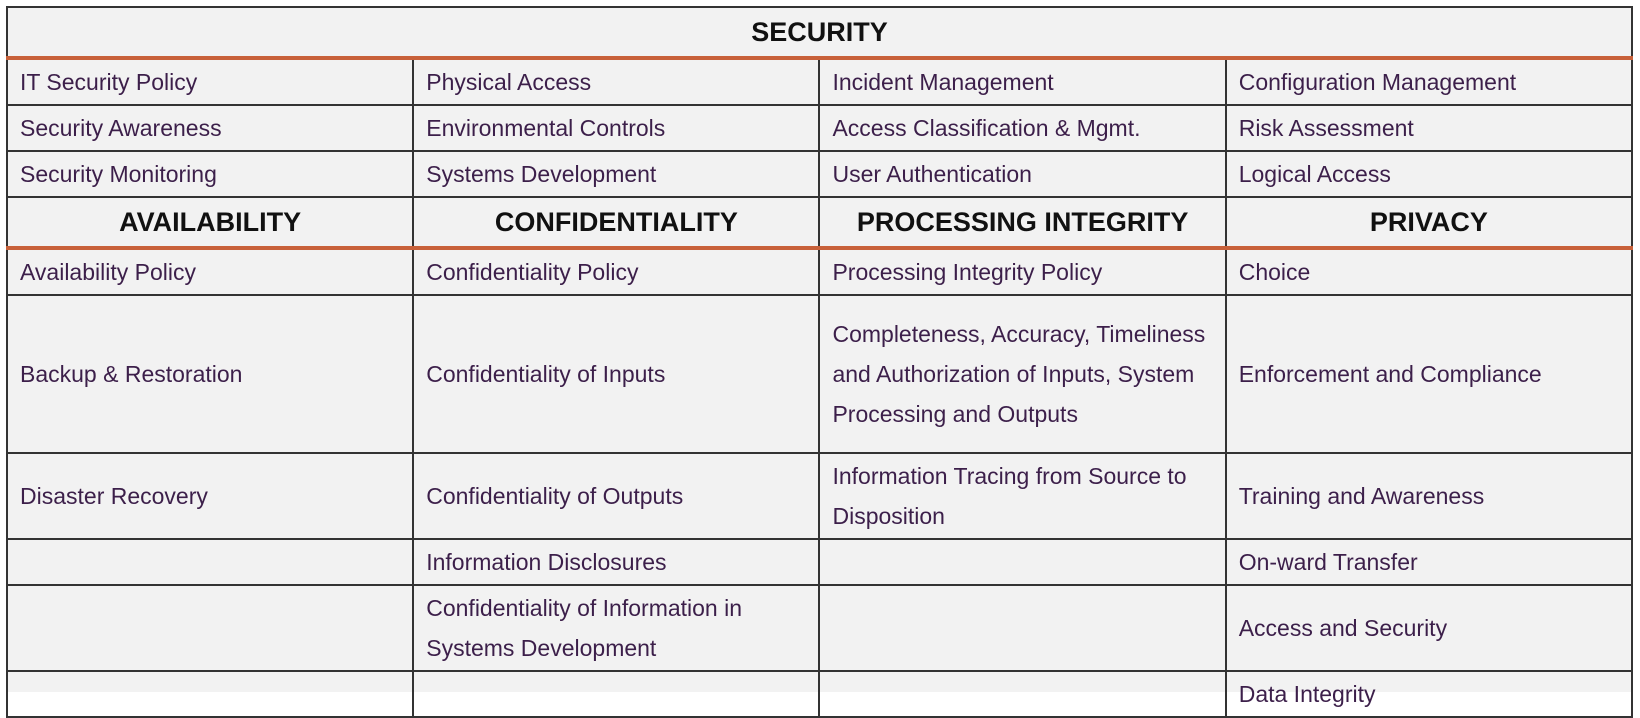 The image size is (1640, 718). Describe the element at coordinates (616, 128) in the screenshot. I see `security-cell: Environmental Controls` at that location.